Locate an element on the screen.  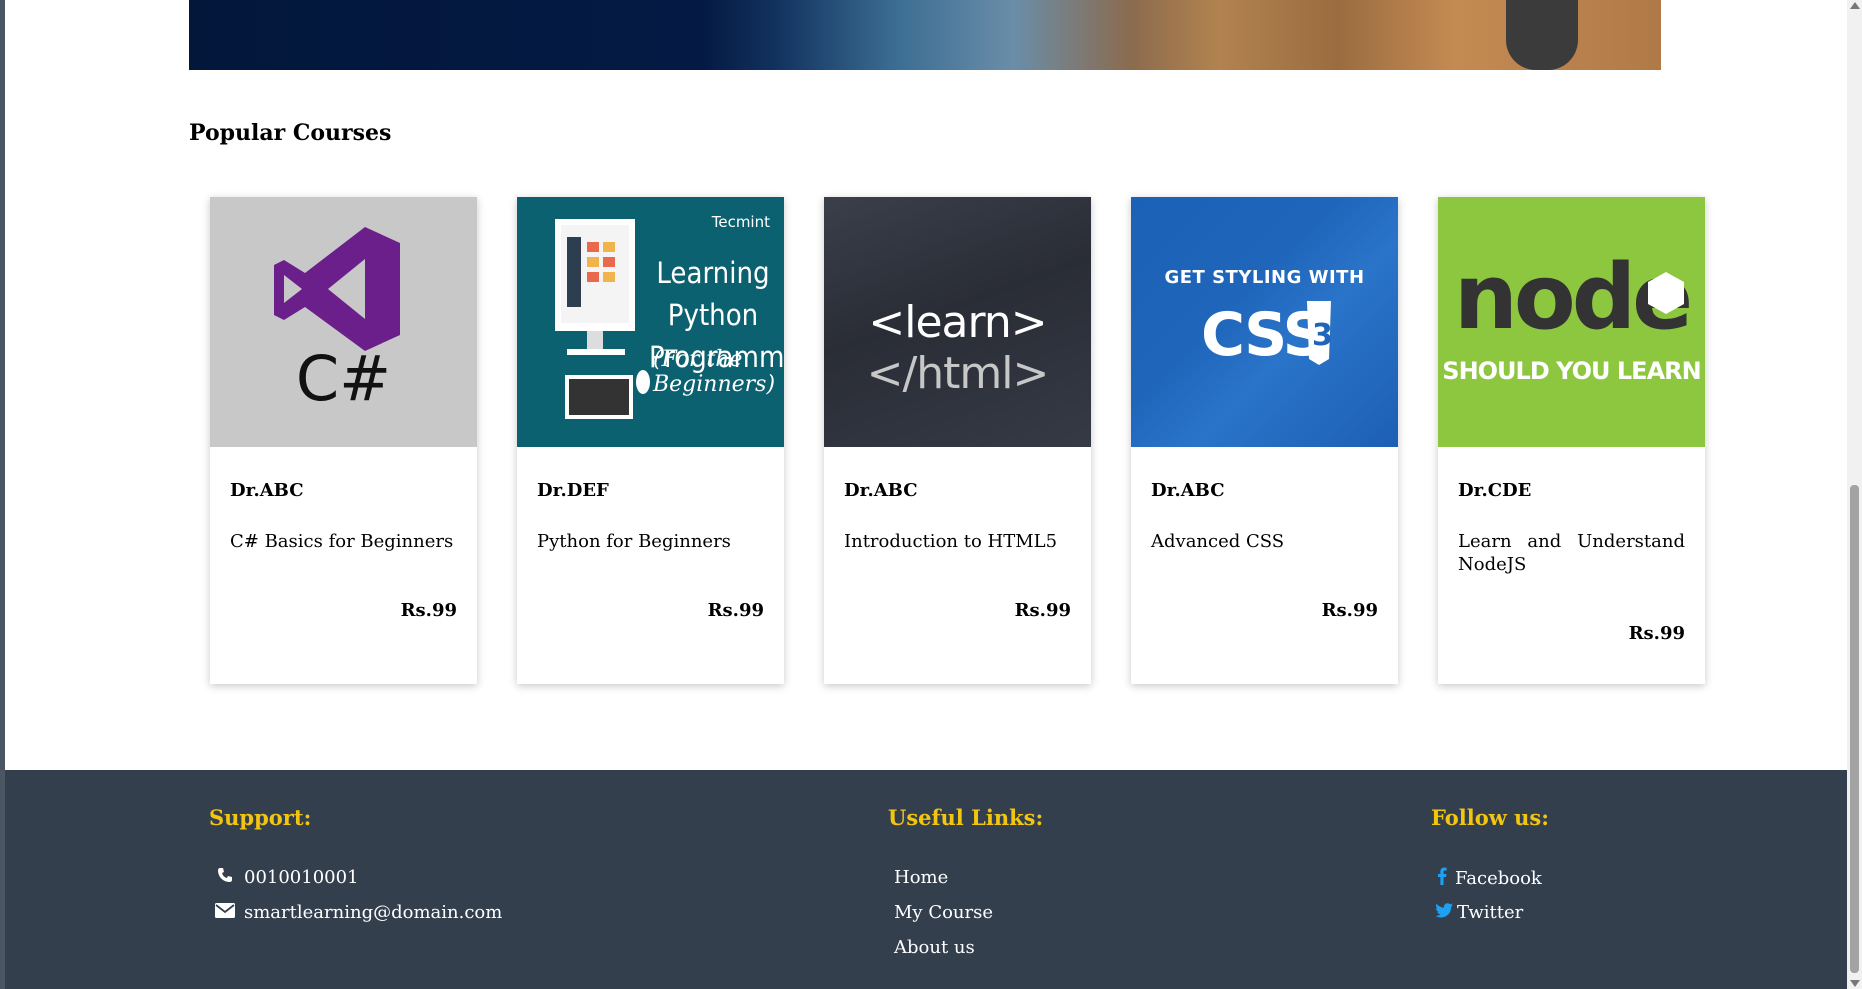
course-thumbnail: <learn></html> is located at coordinates (957, 322).